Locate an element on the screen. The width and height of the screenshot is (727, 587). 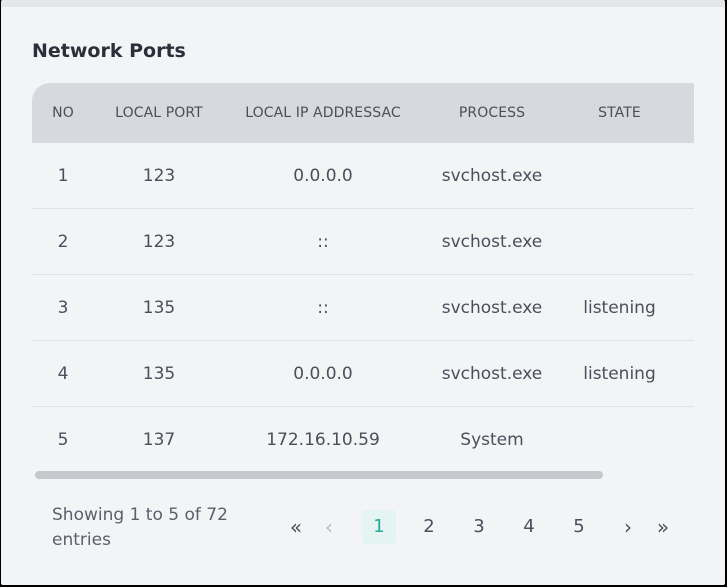
table-row: 5 137 172.16.10.59 System is located at coordinates (363, 438).